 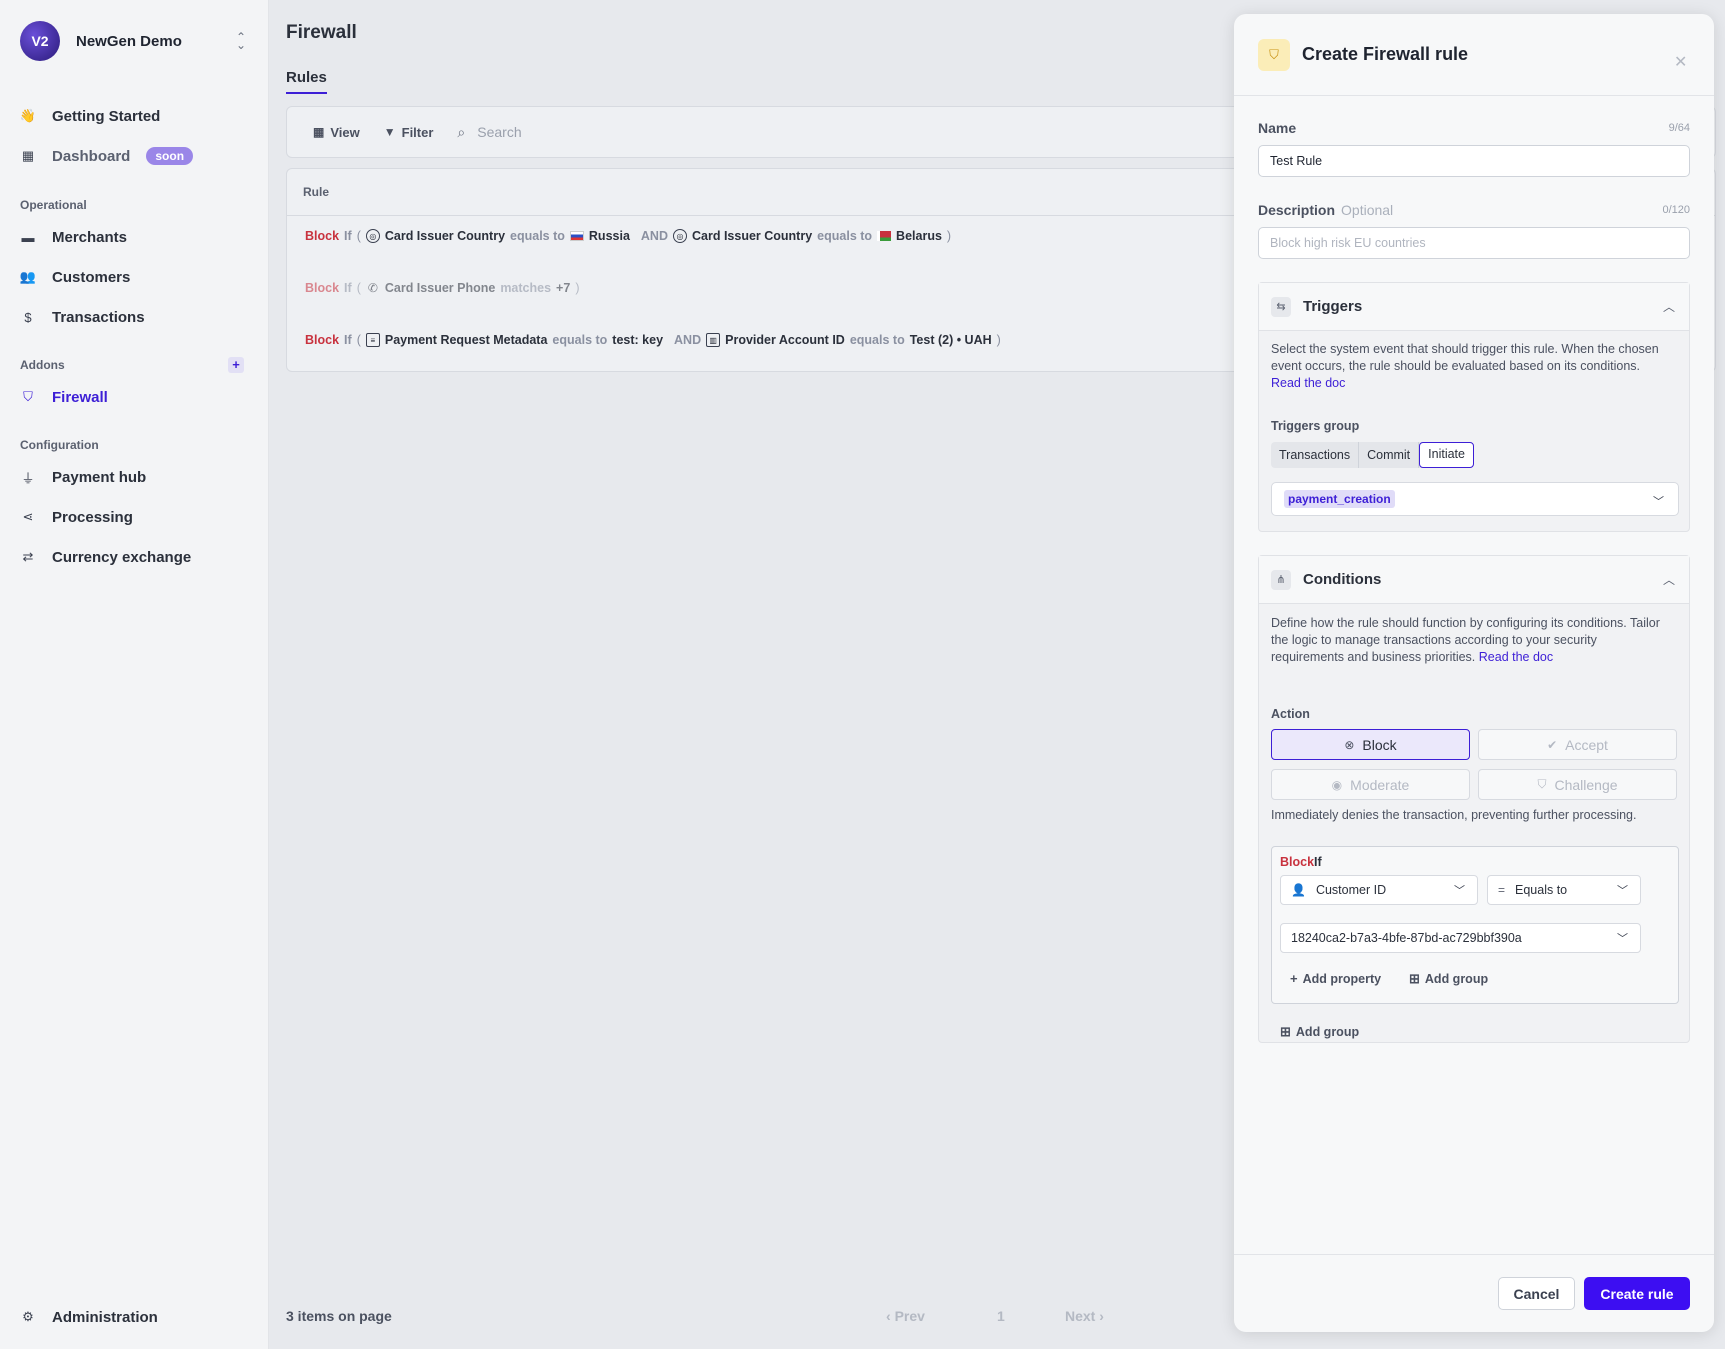 What do you see at coordinates (1333, 306) in the screenshot?
I see `triggers-title: Triggers` at bounding box center [1333, 306].